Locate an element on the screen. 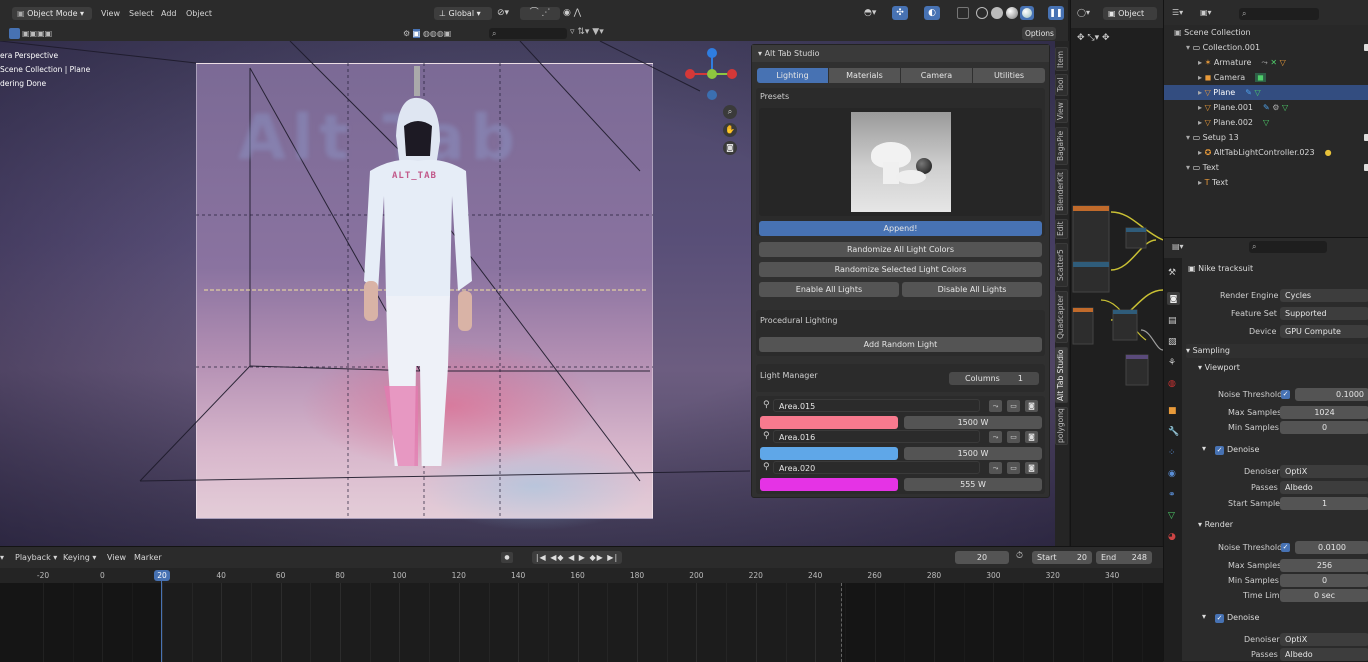  object-tab-icon: ■ is located at coordinates (1172, 411).